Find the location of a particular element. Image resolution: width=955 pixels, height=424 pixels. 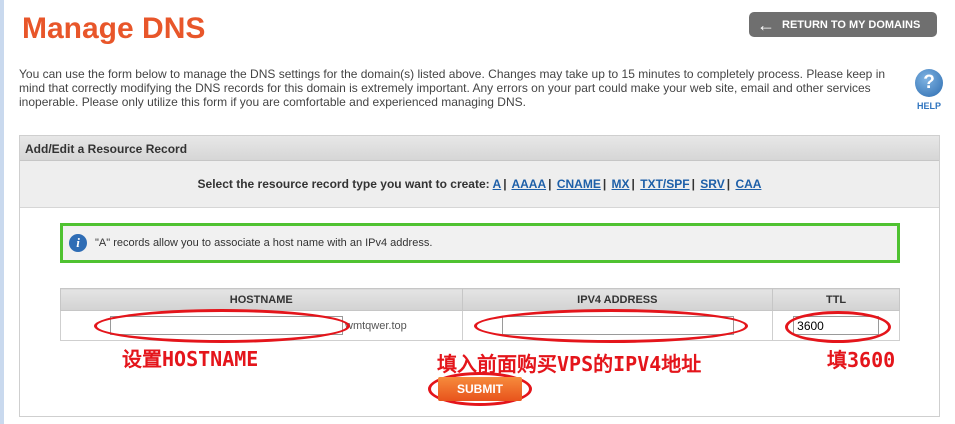

info-icon: i is located at coordinates (78, 243).